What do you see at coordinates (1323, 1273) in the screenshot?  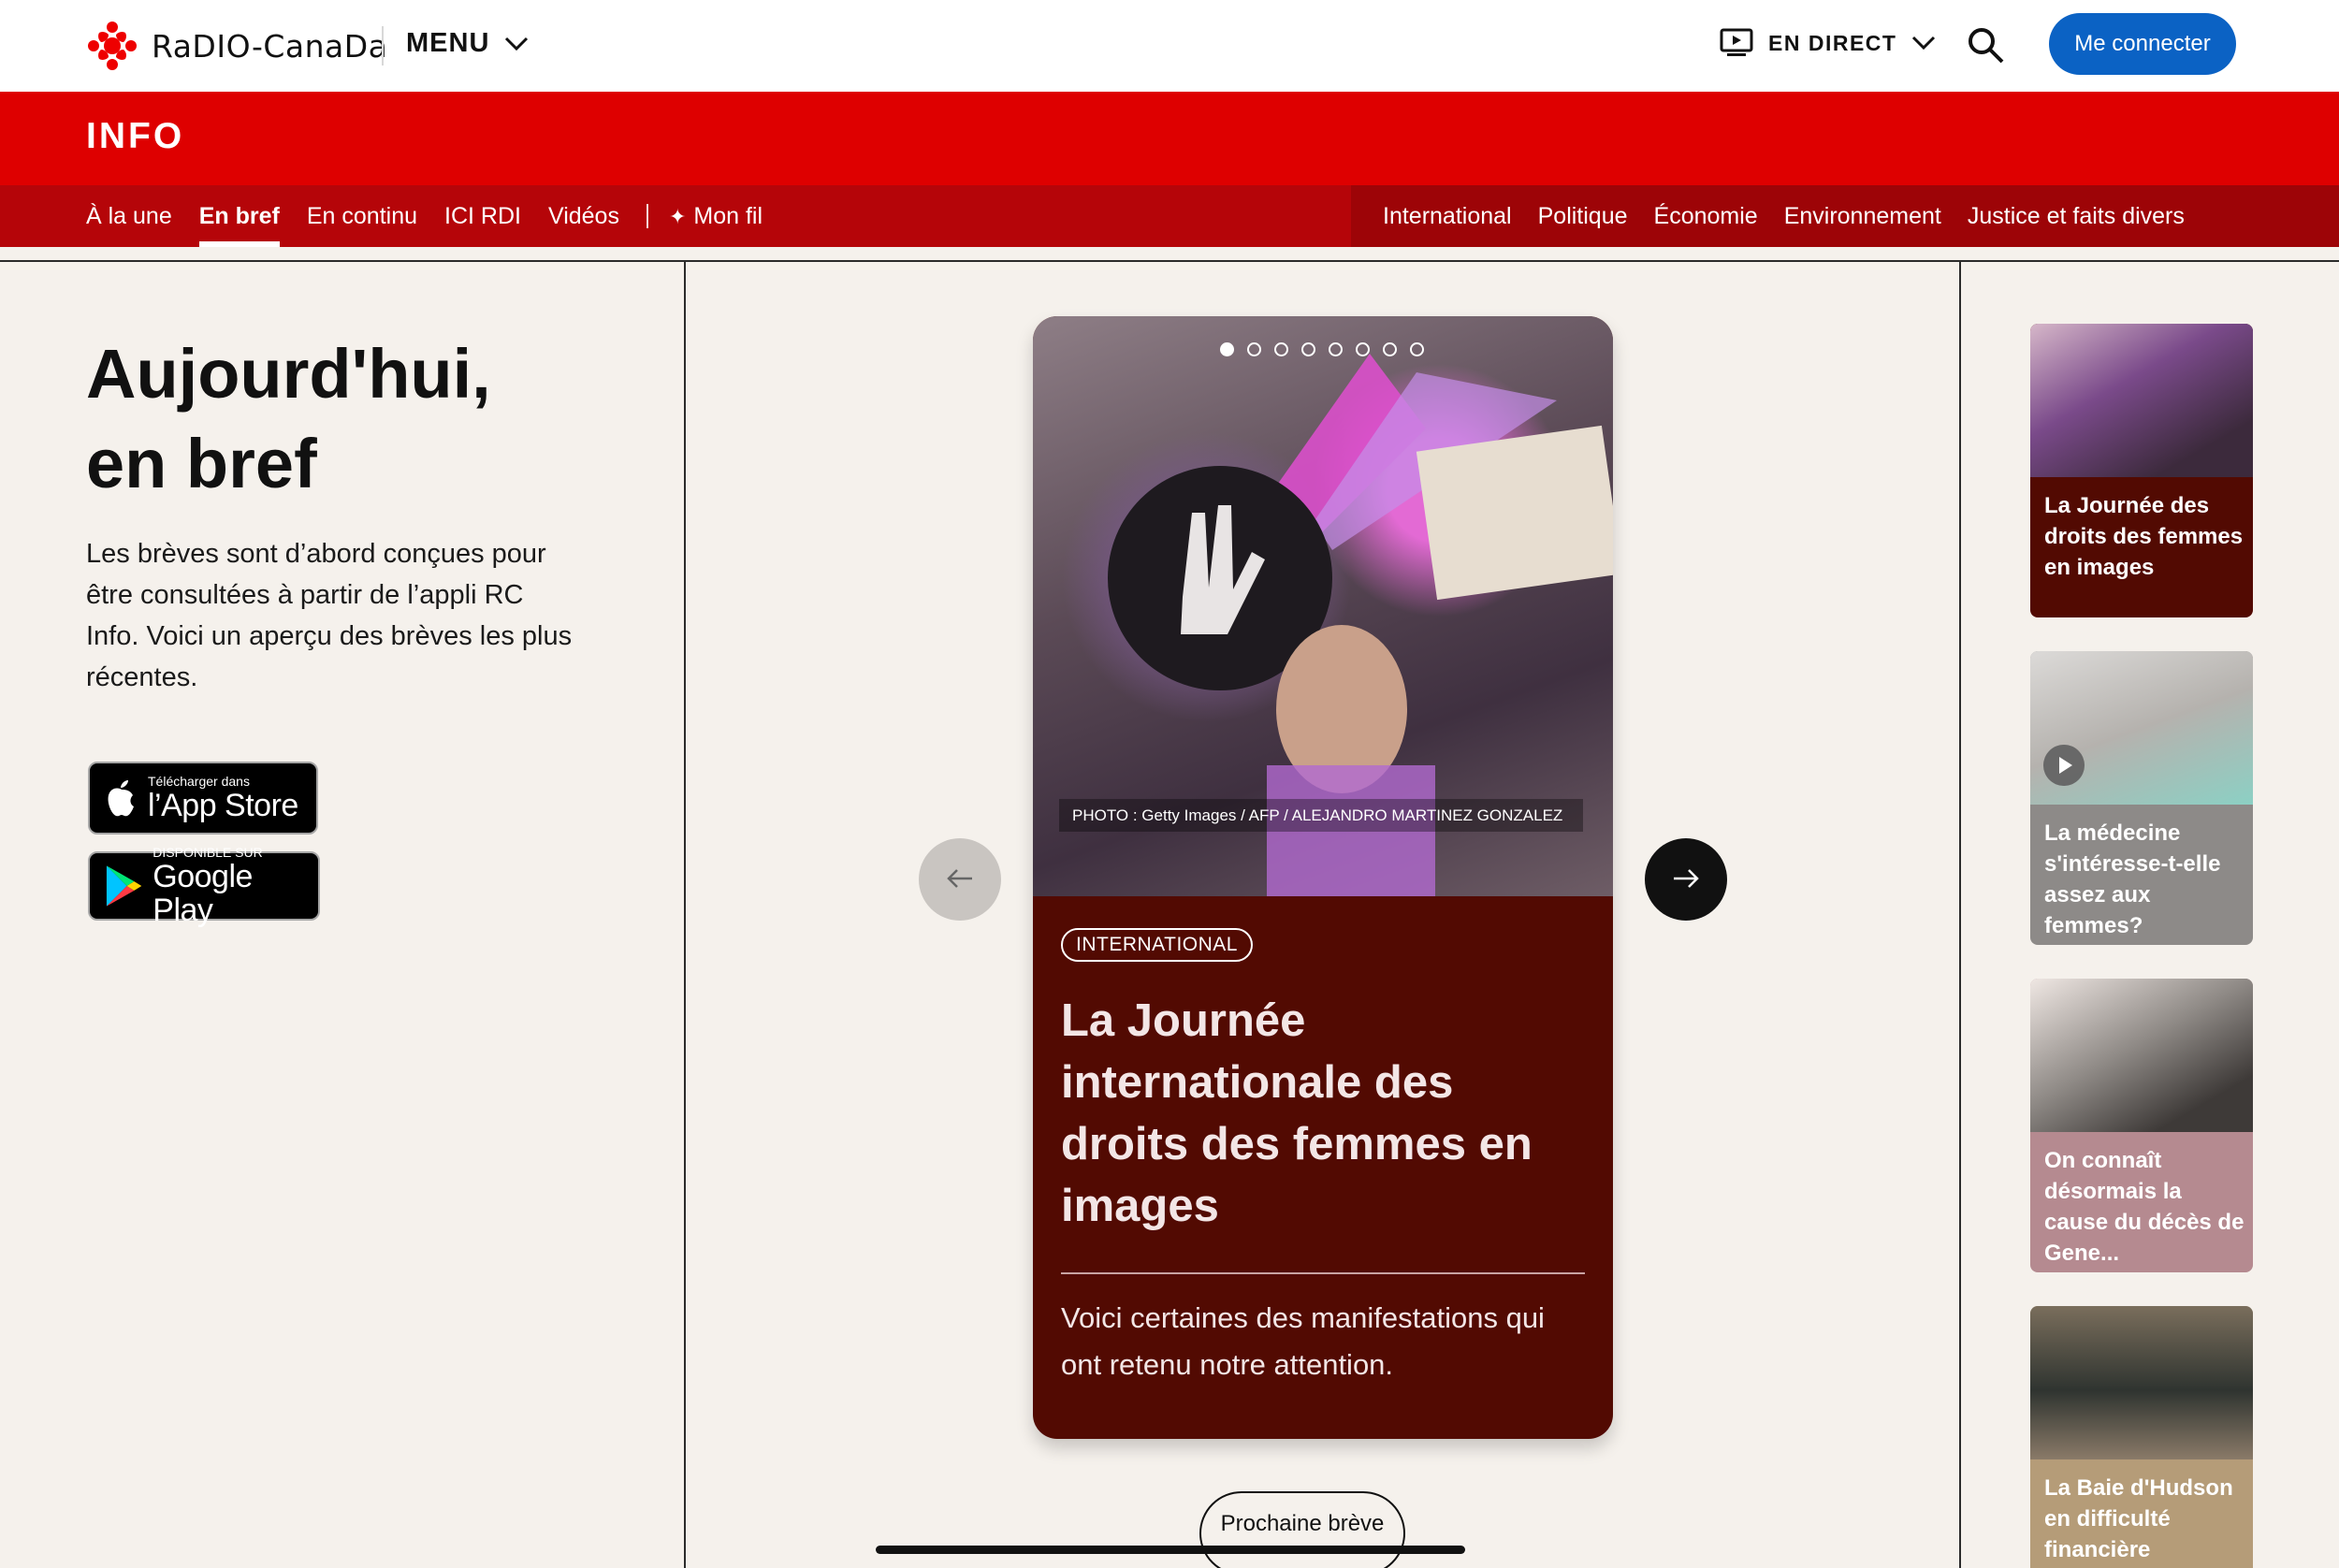 I see `story-divider` at bounding box center [1323, 1273].